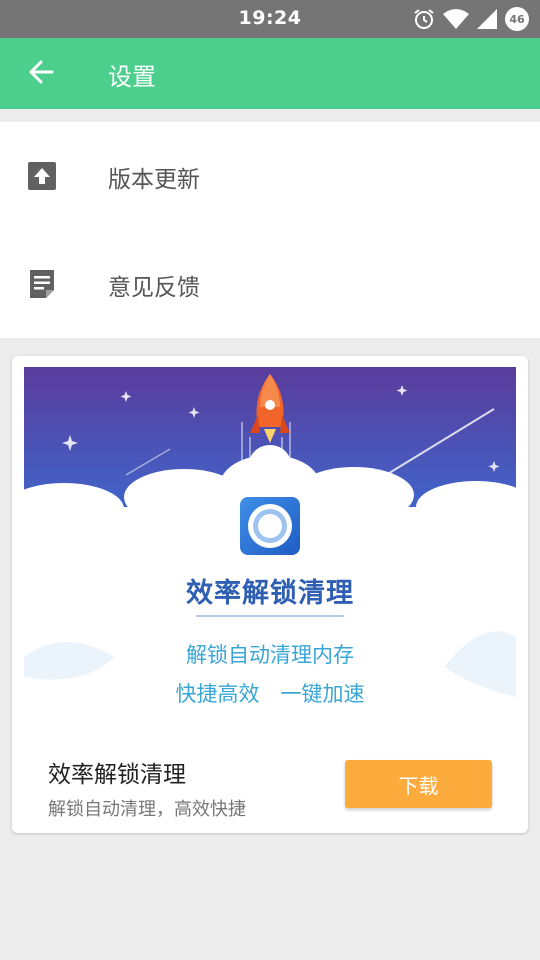 The width and height of the screenshot is (540, 960). I want to click on settings-item-label: 版本更新, so click(154, 180).